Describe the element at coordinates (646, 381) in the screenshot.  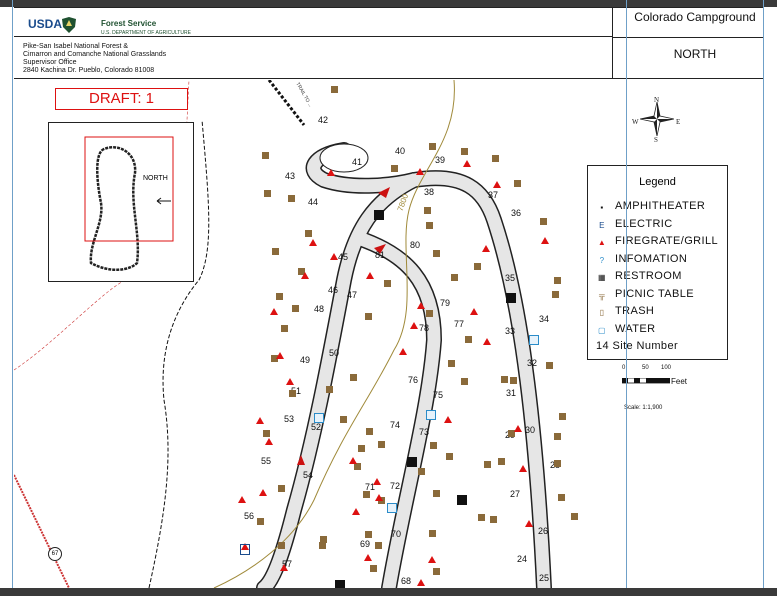
I see `scale-bar` at that location.